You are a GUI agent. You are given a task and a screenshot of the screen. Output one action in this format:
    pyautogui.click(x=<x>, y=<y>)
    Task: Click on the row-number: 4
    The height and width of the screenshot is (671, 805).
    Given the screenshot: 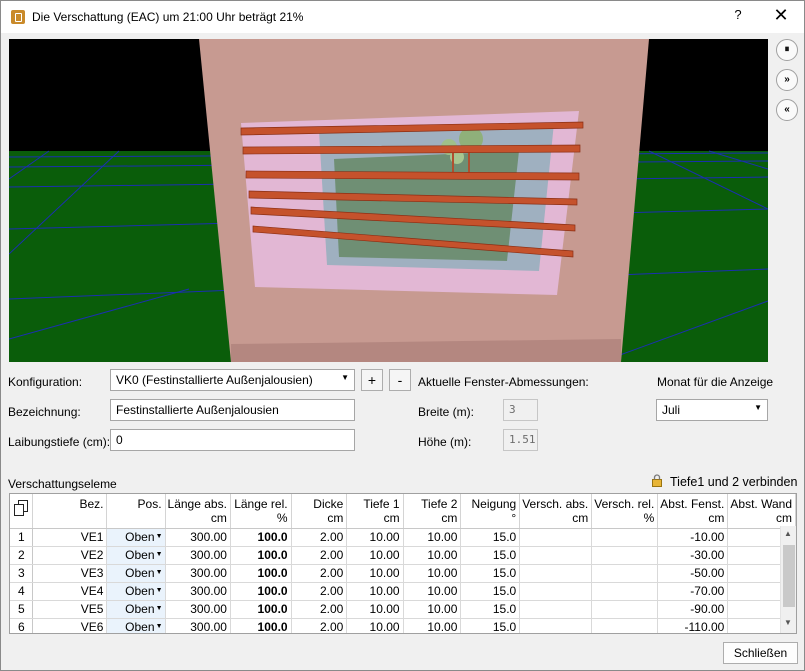 What is the action you would take?
    pyautogui.click(x=22, y=591)
    